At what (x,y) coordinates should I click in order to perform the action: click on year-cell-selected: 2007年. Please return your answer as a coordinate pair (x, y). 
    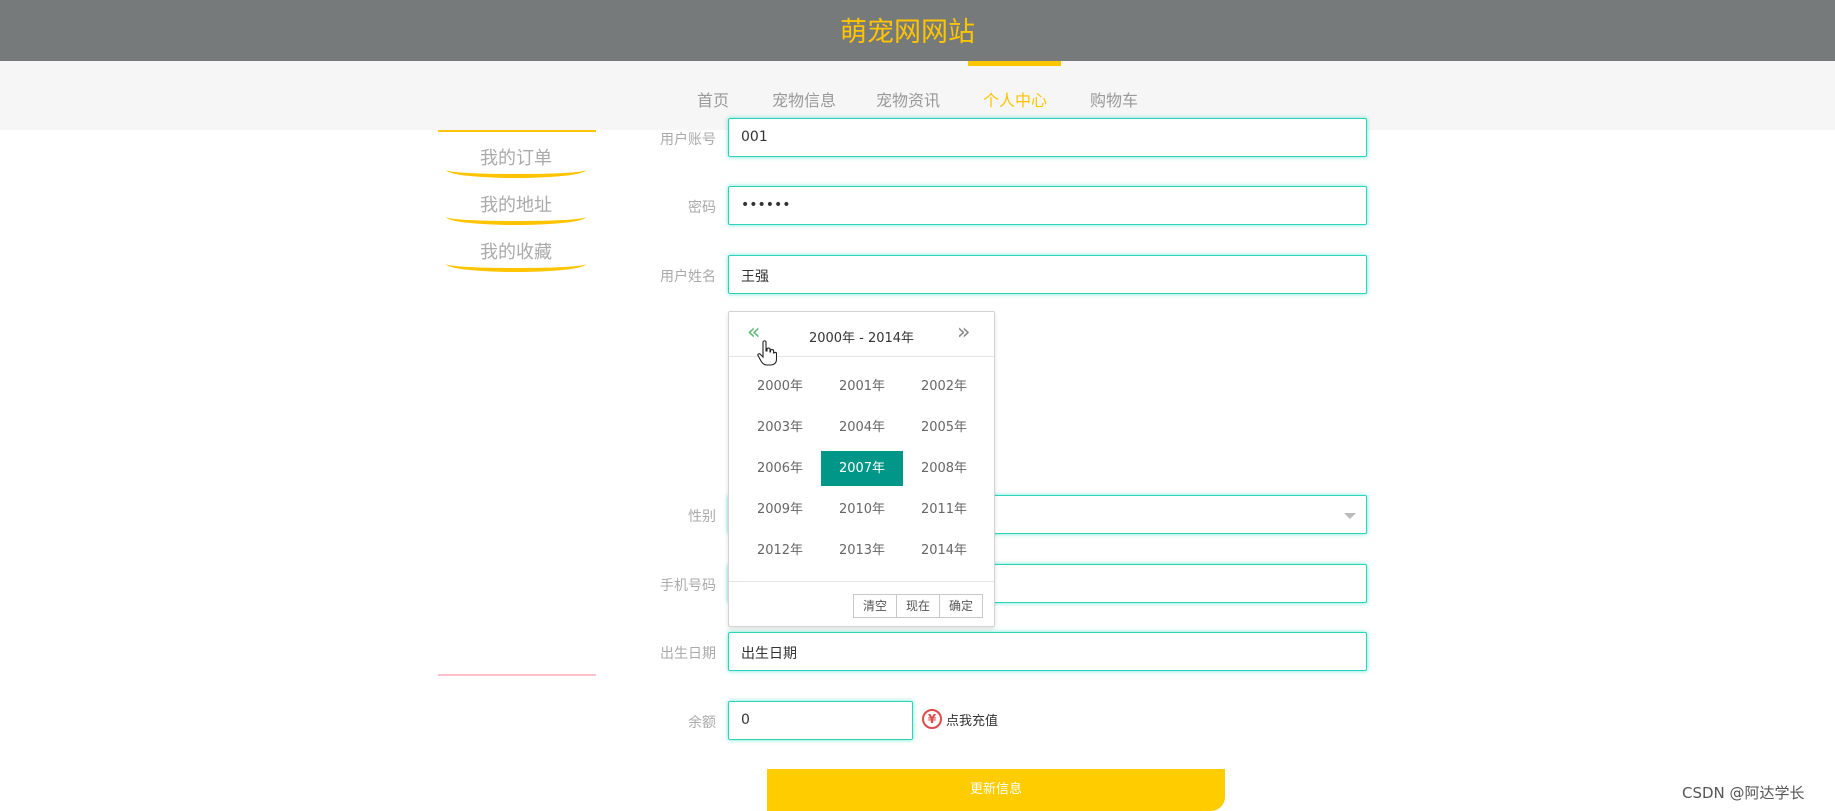
    Looking at the image, I should click on (862, 468).